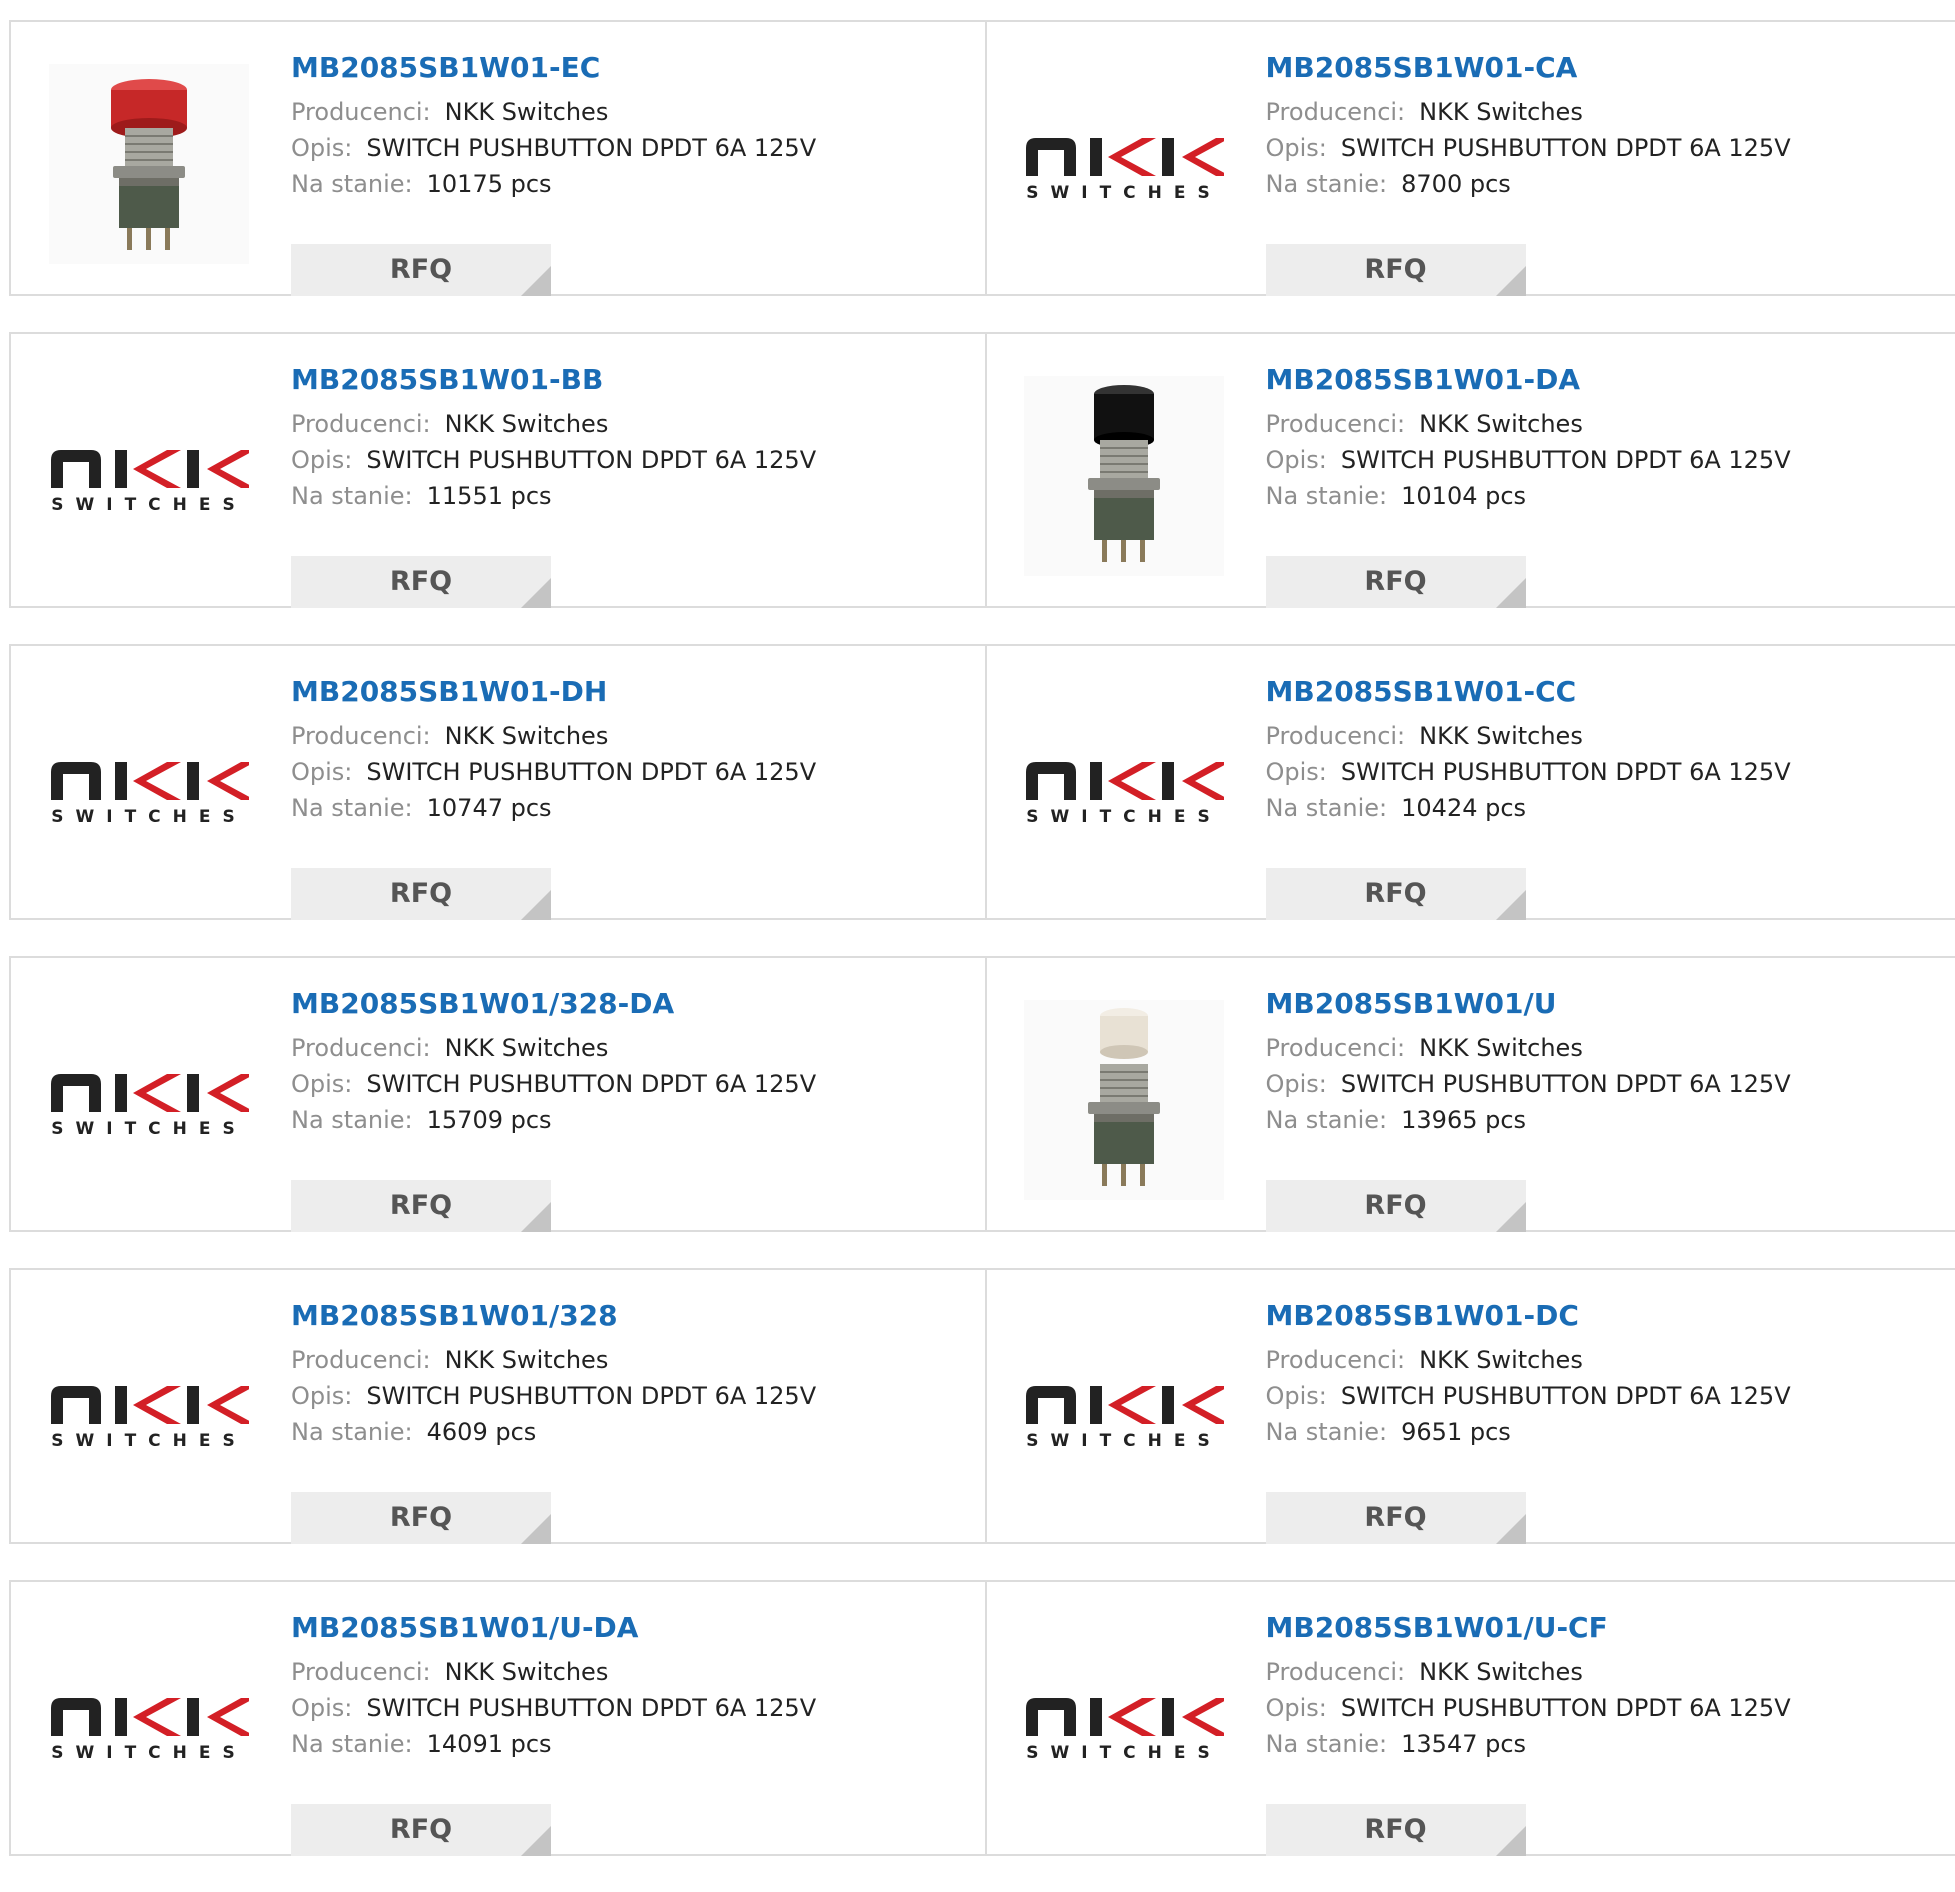 This screenshot has width=1955, height=1892. I want to click on part-number-link: MB2085SB1W01-DC, so click(1610, 1316).